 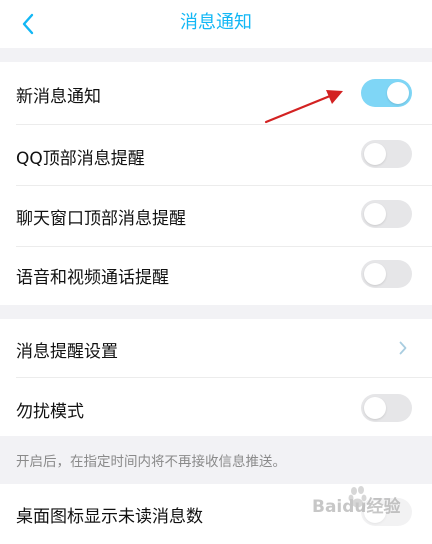 What do you see at coordinates (216, 93) in the screenshot?
I see `setting-row-new-message-notification: 新消息通知` at bounding box center [216, 93].